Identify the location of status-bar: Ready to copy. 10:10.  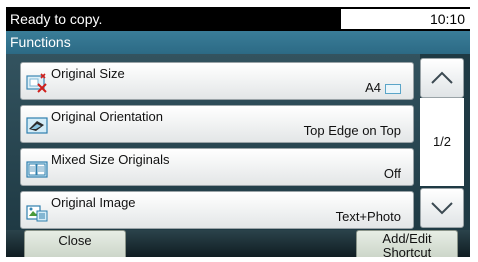
(238, 19).